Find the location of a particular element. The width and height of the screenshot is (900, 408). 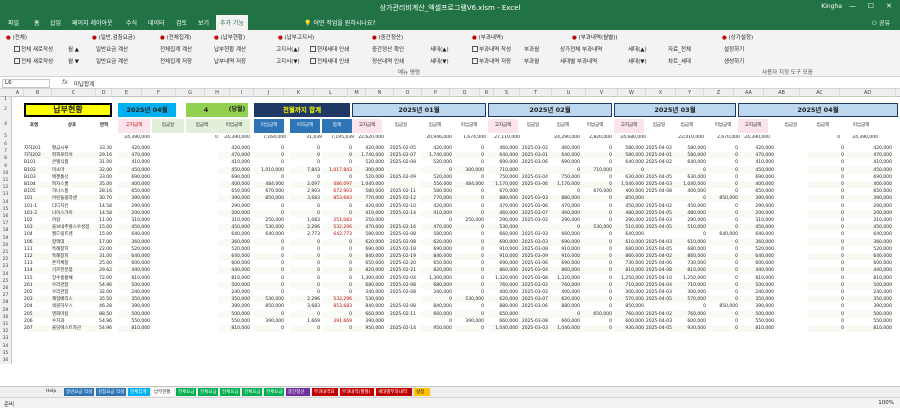

table-cell: 2025-03-06 is located at coordinates (533, 307).